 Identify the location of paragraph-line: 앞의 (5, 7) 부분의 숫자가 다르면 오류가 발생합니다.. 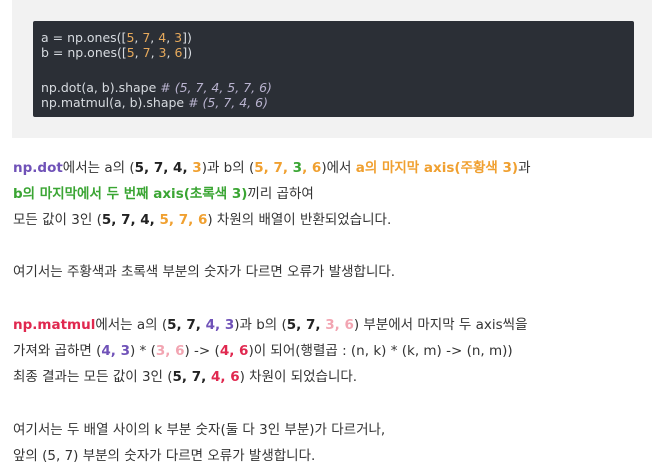
(164, 456).